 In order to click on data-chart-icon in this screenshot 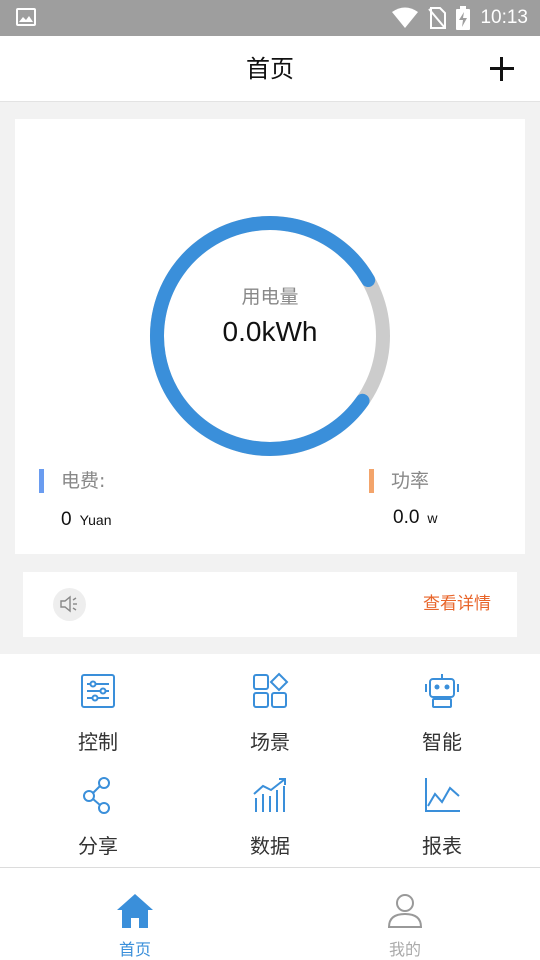, I will do `click(269, 795)`.